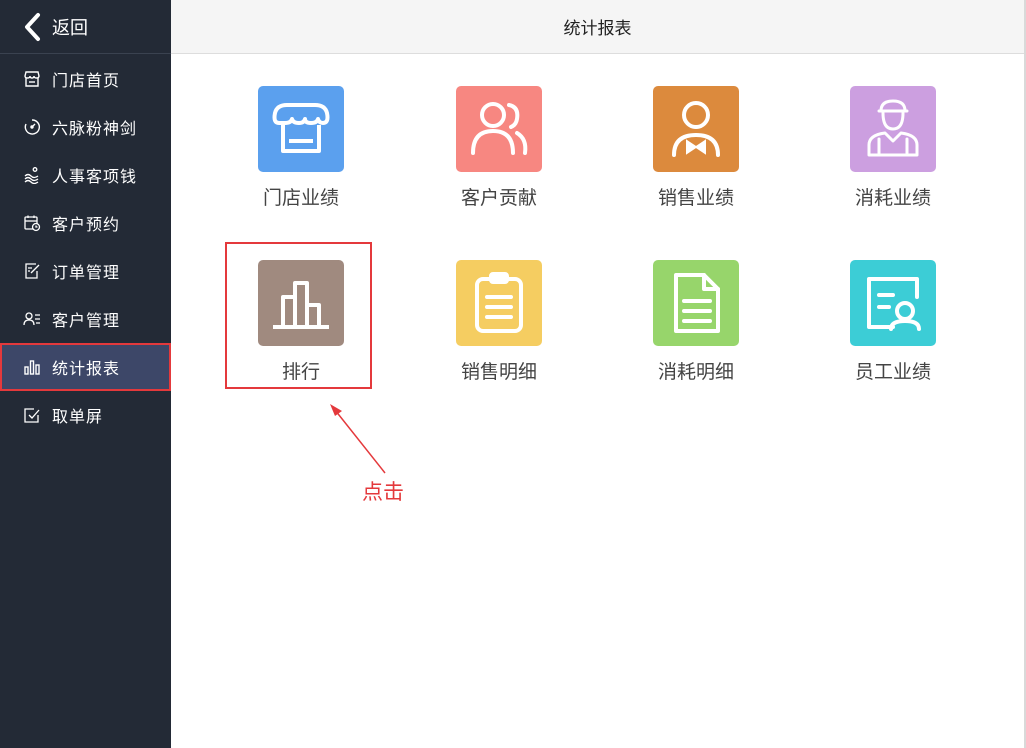  What do you see at coordinates (498, 372) in the screenshot?
I see `tile-label: 销售明细` at bounding box center [498, 372].